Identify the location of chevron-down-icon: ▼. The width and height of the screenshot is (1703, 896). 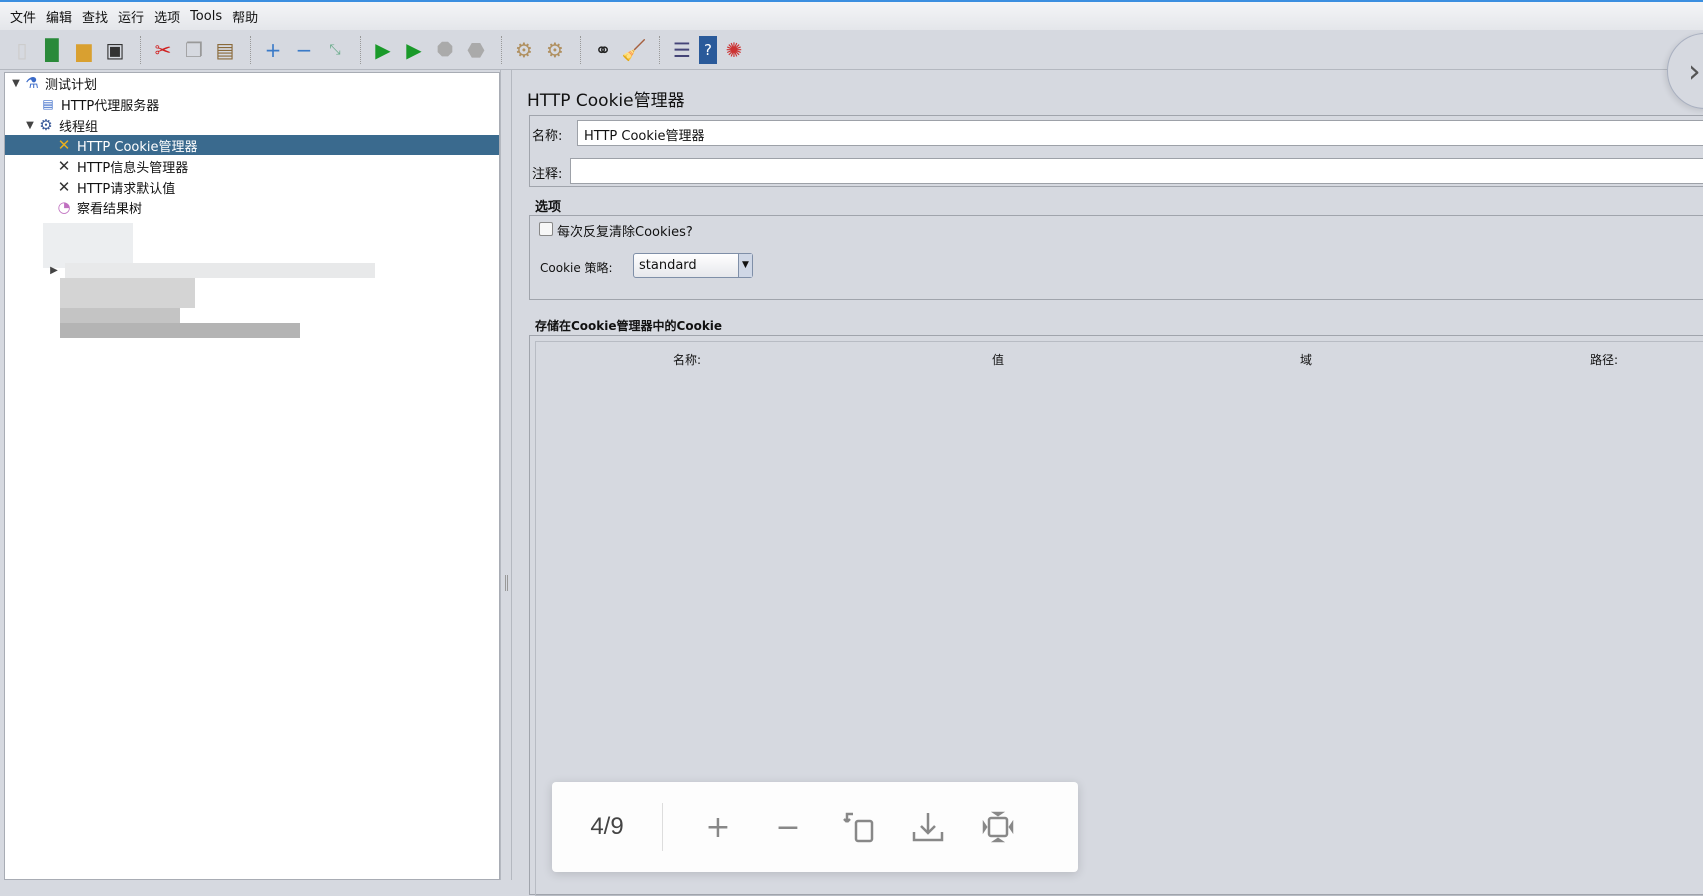
(745, 265).